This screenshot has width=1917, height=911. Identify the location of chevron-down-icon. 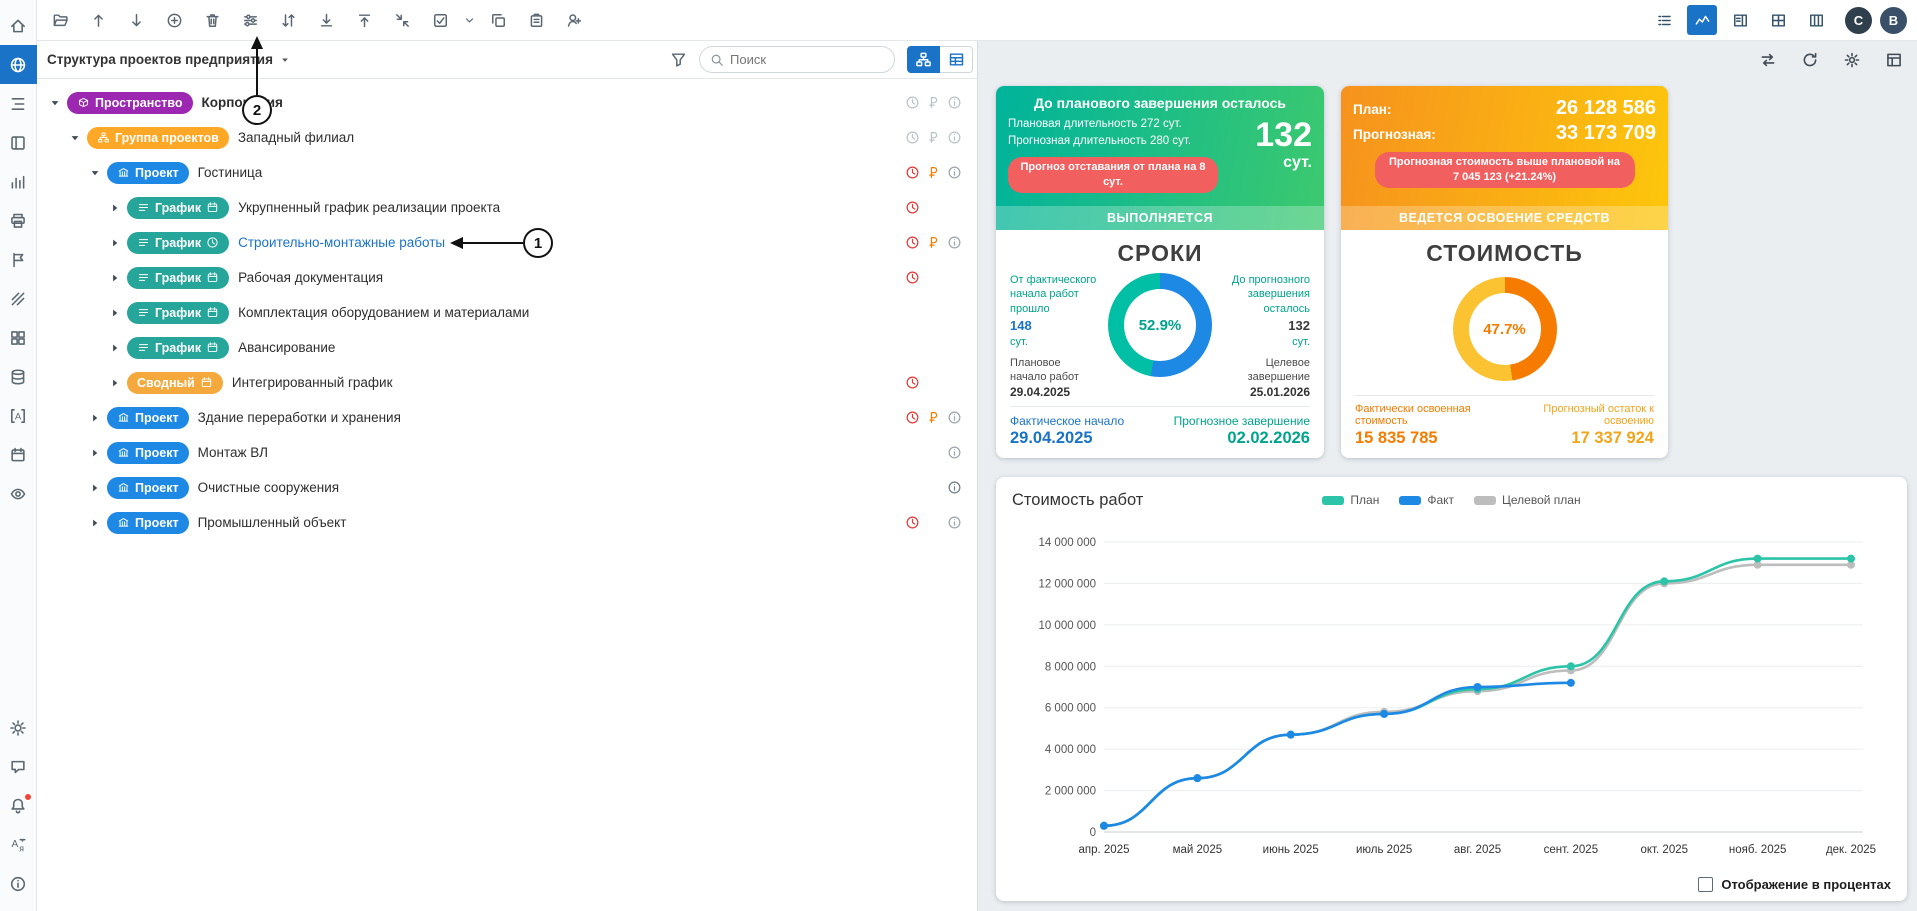
(285, 60).